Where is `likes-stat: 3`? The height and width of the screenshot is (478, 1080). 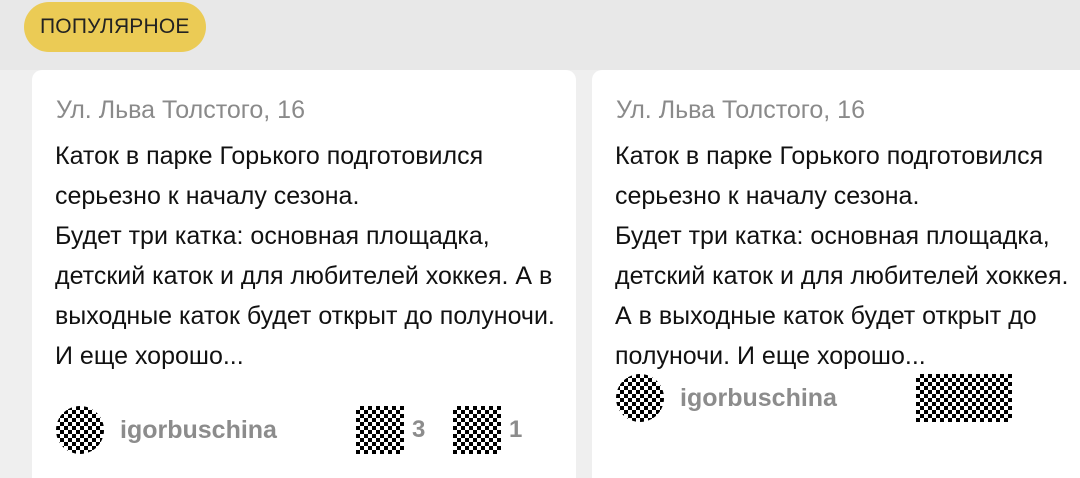 likes-stat: 3 is located at coordinates (390, 430).